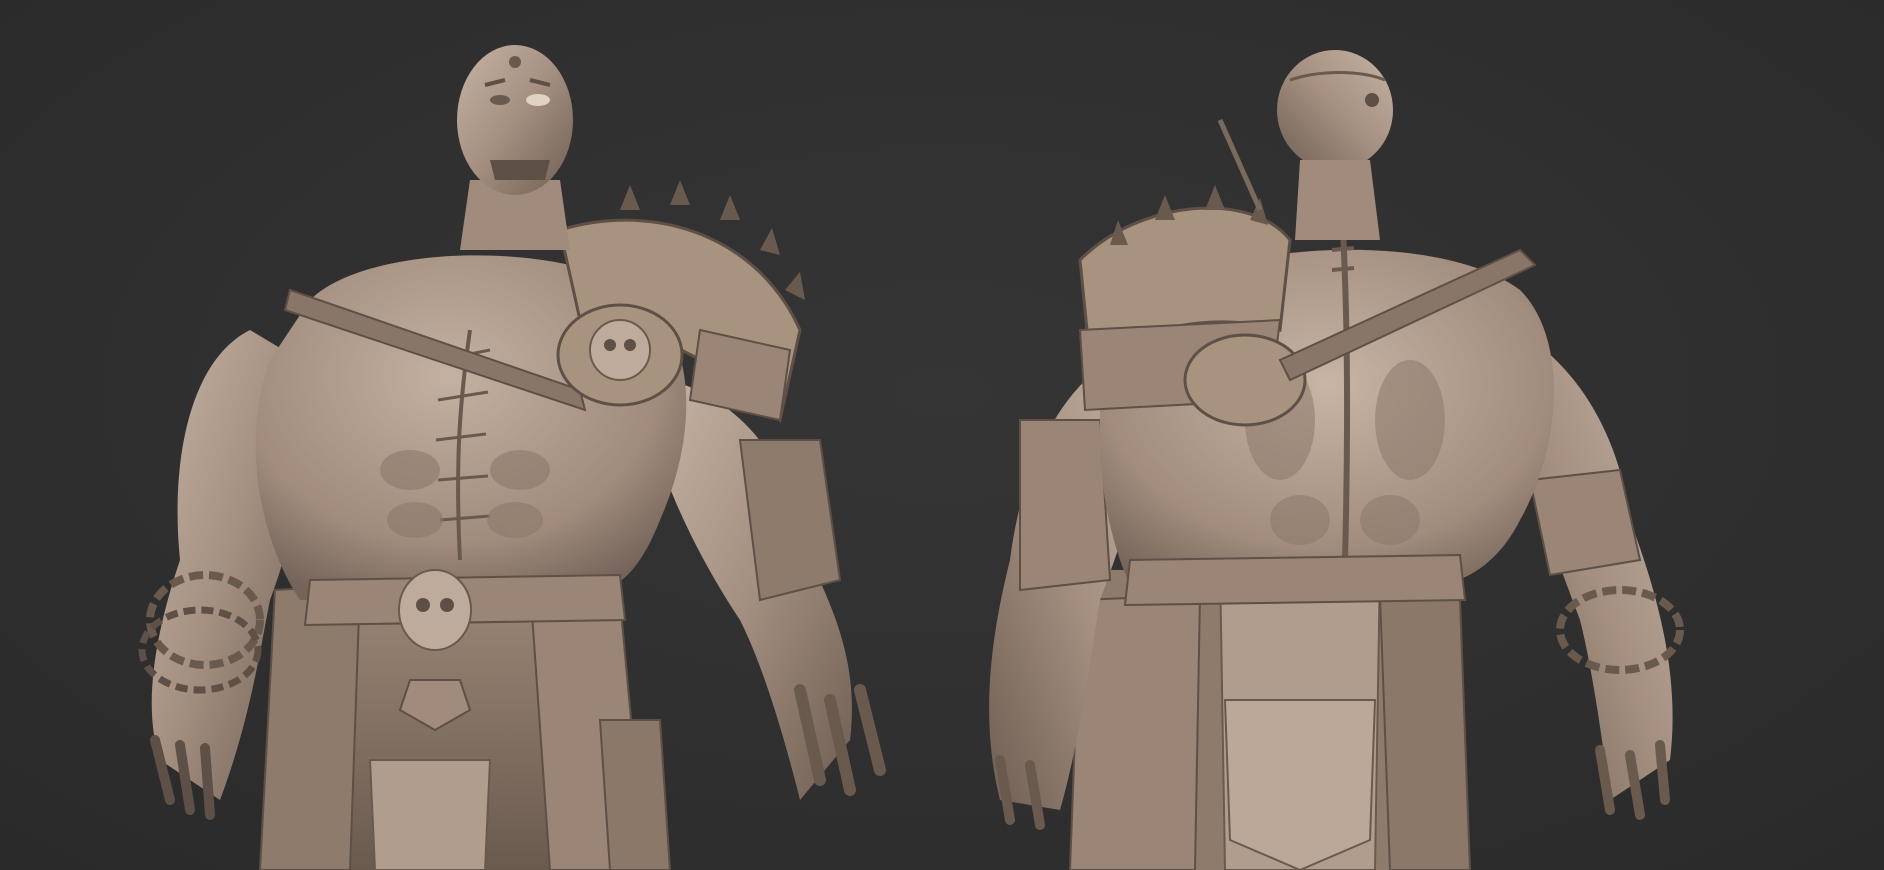  What do you see at coordinates (768, 590) in the screenshot?
I see `left-arm` at bounding box center [768, 590].